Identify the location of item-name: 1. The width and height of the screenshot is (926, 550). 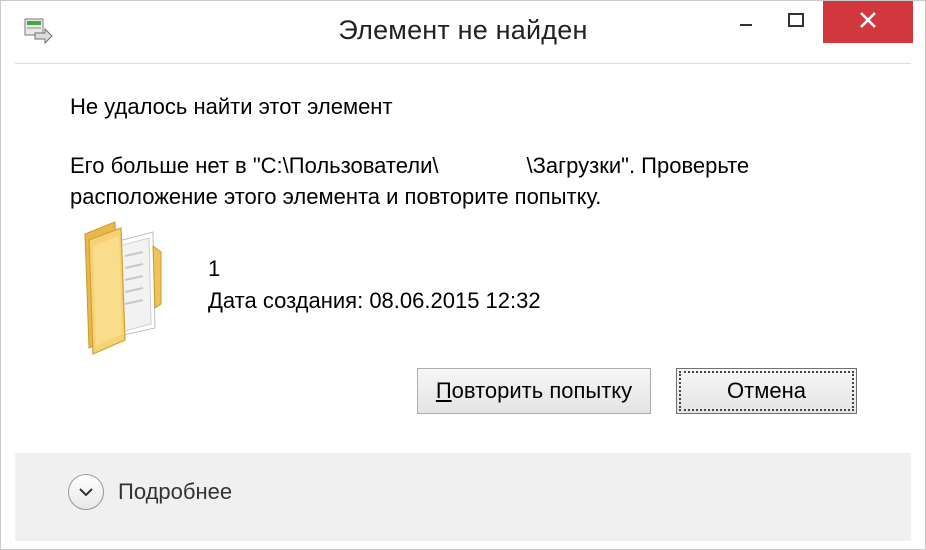
(214, 268).